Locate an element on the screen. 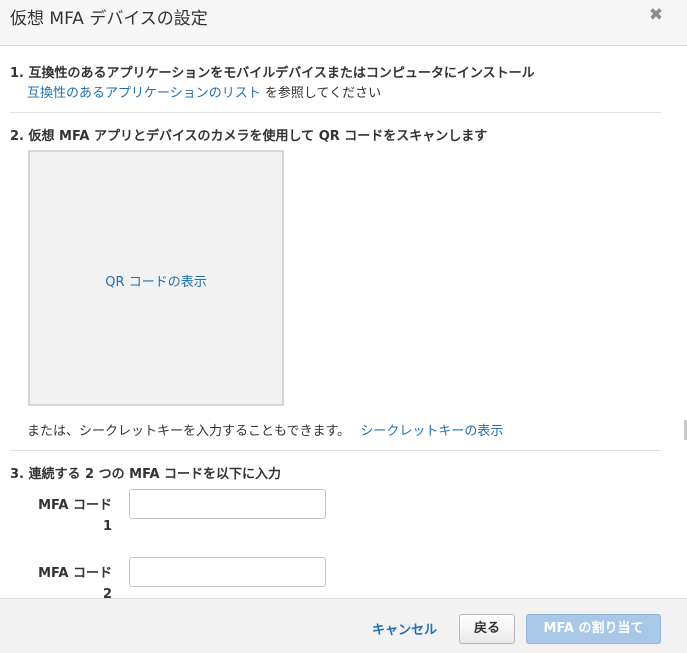 This screenshot has height=653, width=687. show-secret-key-link: シークレットキーの表示 is located at coordinates (431, 431).